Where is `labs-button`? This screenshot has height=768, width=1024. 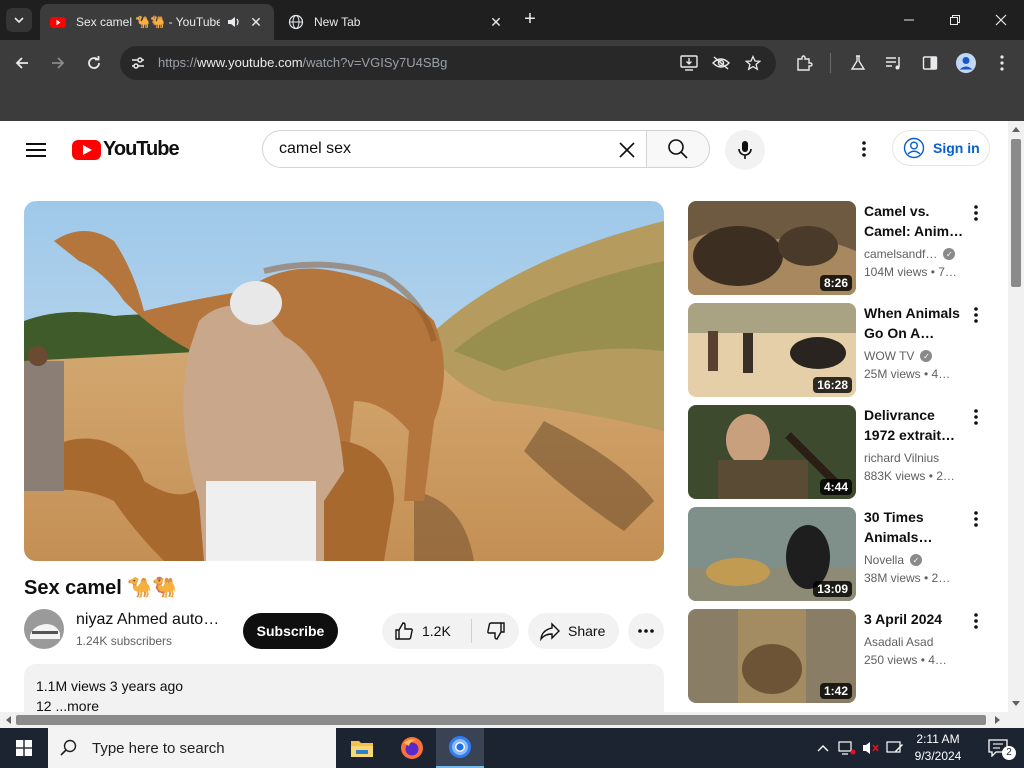 labs-button is located at coordinates (858, 63).